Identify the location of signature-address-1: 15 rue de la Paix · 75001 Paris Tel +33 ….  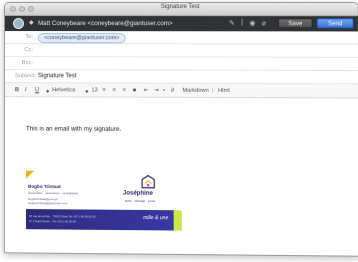
(62, 216).